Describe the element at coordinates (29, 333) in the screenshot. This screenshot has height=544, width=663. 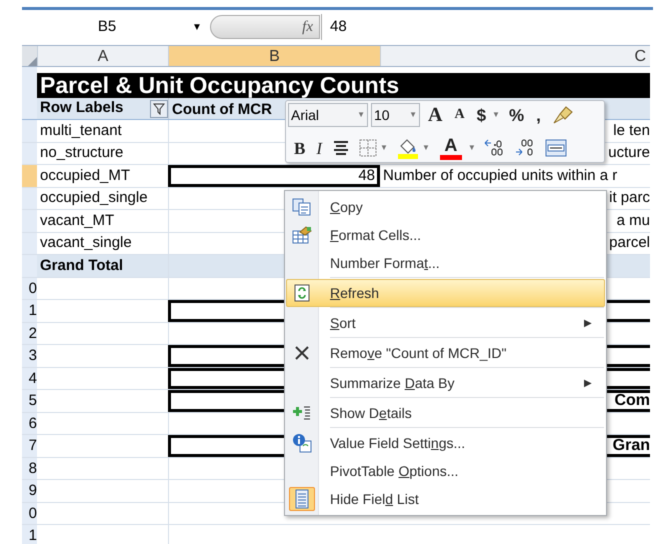
I see `row-header: 2` at that location.